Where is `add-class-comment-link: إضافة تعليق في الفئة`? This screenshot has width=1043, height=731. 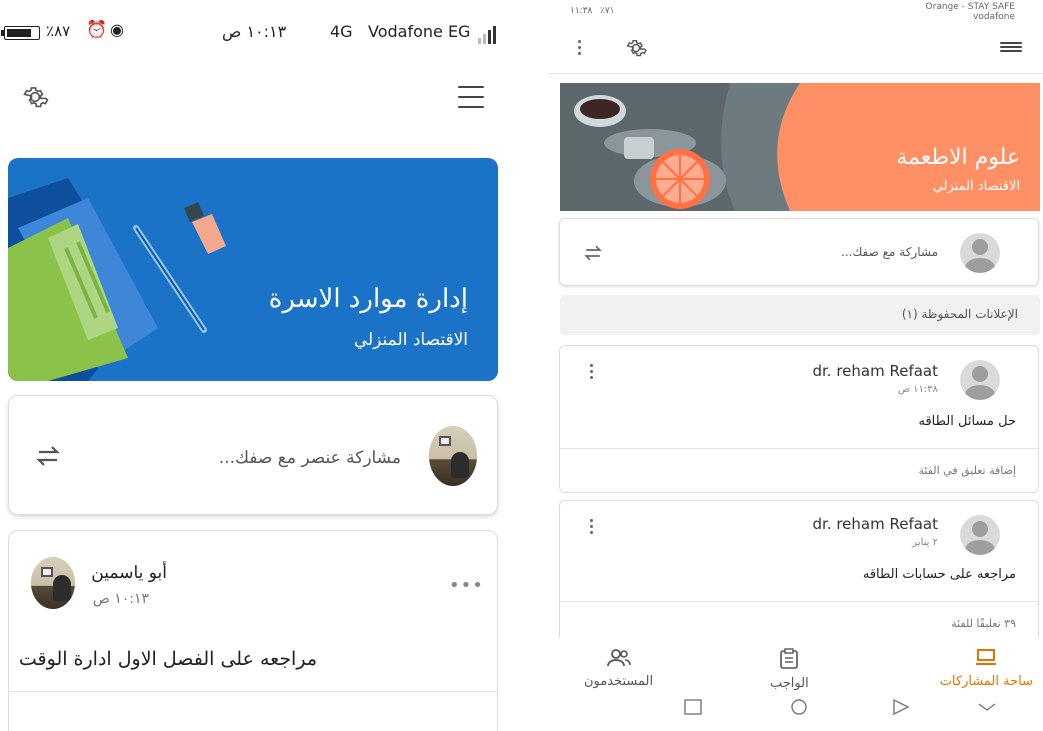
add-class-comment-link: إضافة تعليق في الفئة is located at coordinates (967, 470).